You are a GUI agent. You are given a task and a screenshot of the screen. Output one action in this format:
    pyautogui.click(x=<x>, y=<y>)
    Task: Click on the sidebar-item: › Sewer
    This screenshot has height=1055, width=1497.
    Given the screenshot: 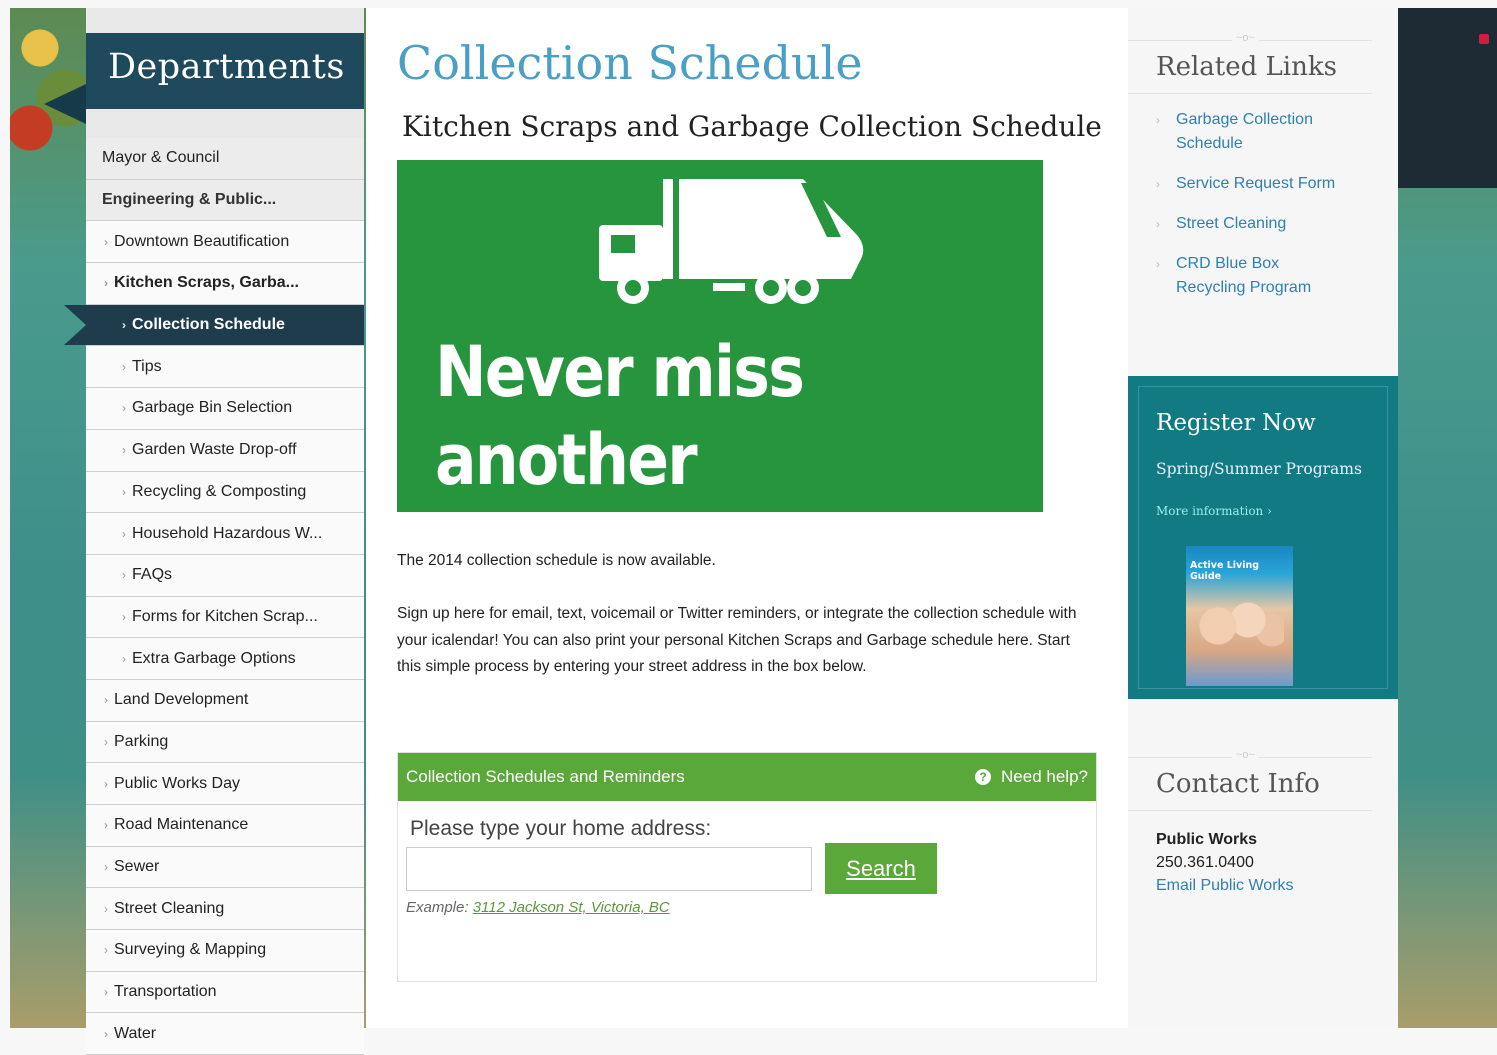 What is the action you would take?
    pyautogui.click(x=225, y=867)
    